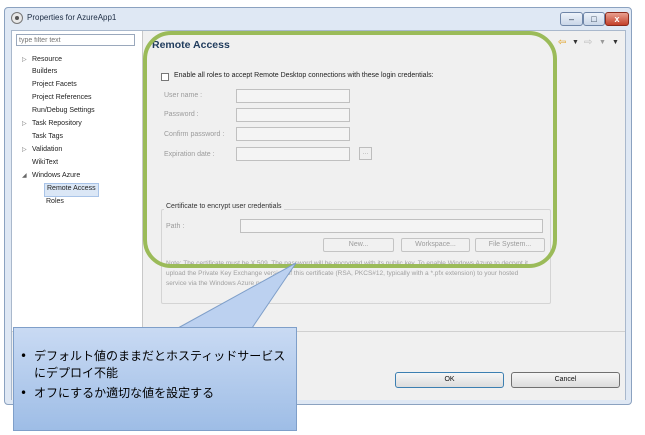 The image size is (645, 435). Describe the element at coordinates (237, 295) in the screenshot. I see `callout-pointer` at that location.